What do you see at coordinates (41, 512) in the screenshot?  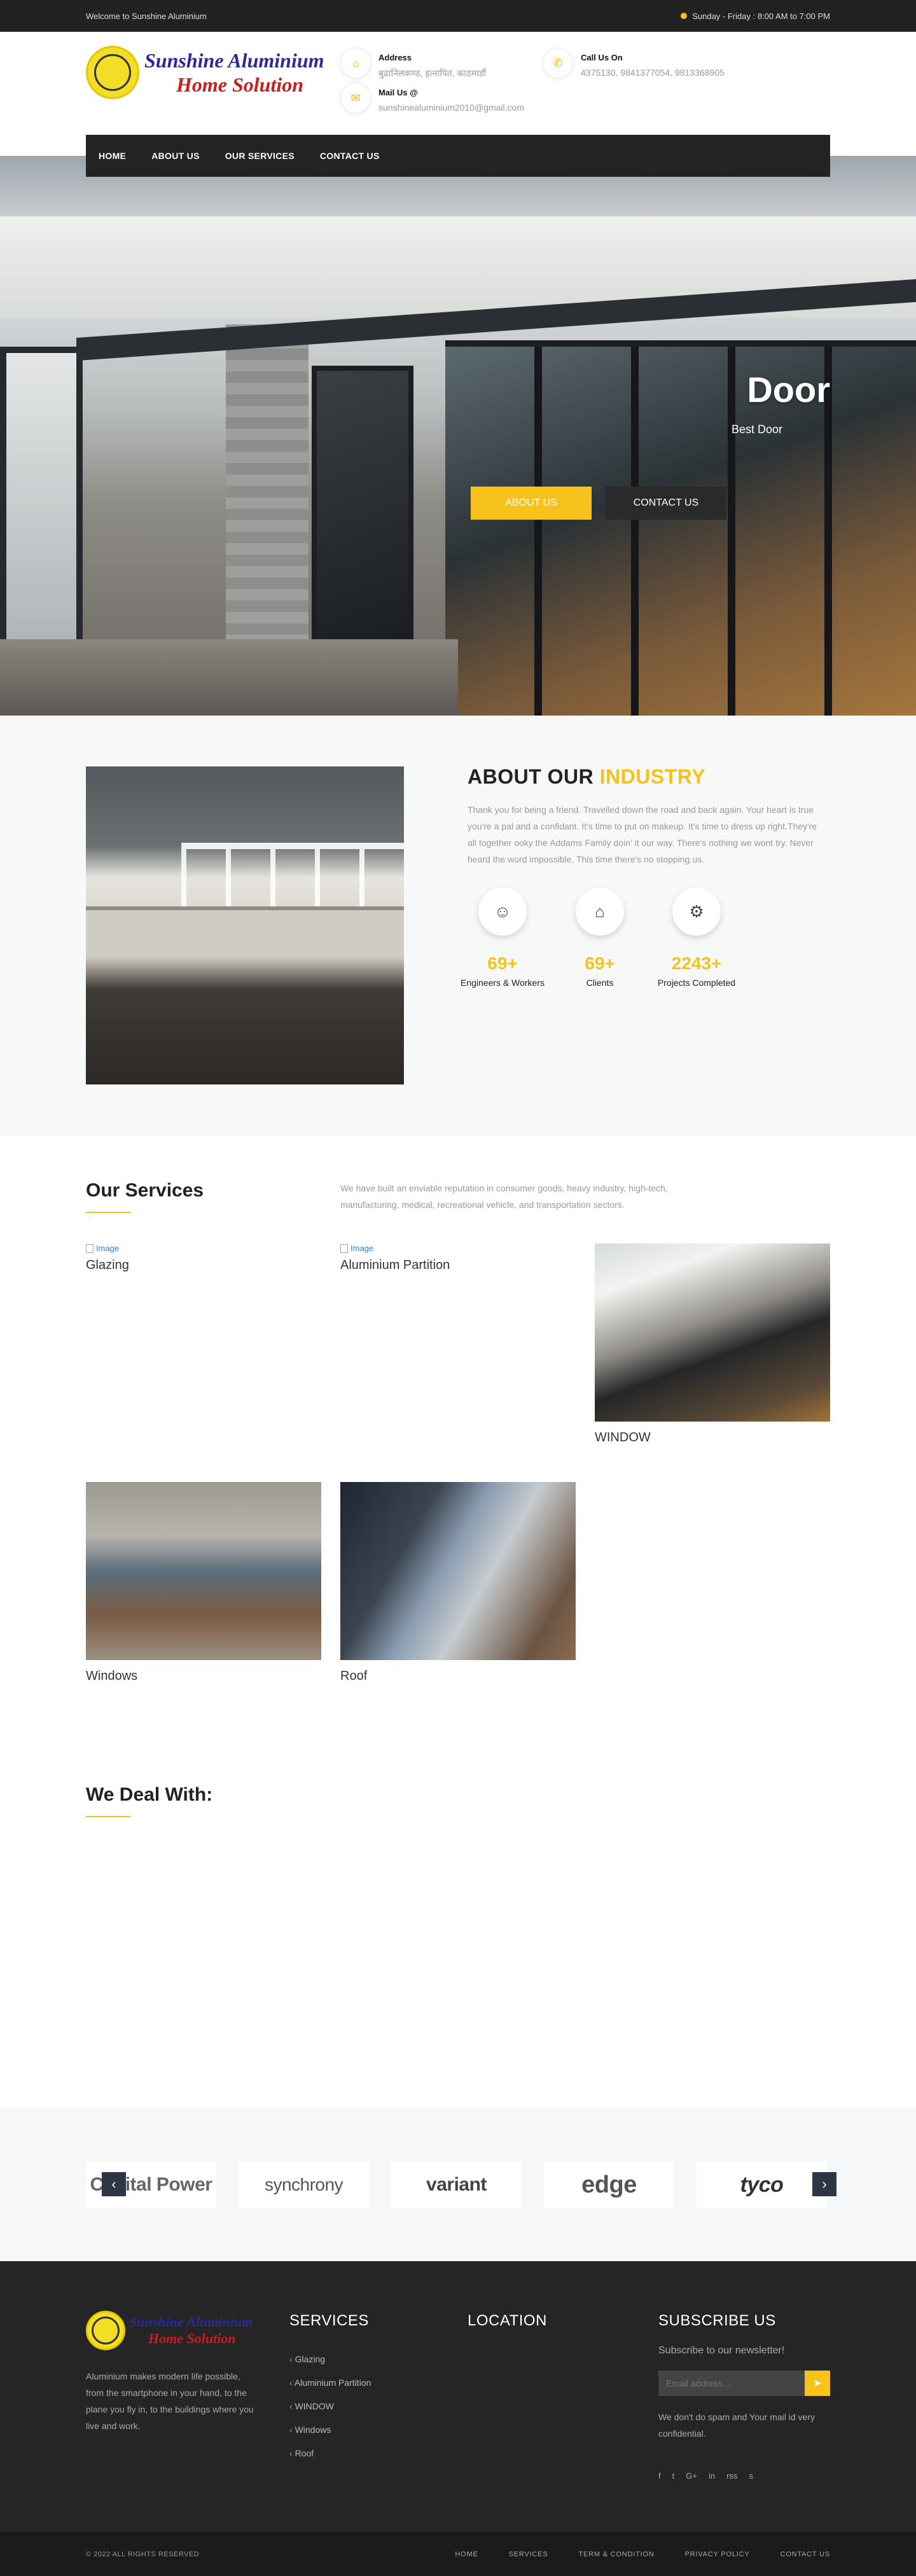 I see `hero-image-window` at bounding box center [41, 512].